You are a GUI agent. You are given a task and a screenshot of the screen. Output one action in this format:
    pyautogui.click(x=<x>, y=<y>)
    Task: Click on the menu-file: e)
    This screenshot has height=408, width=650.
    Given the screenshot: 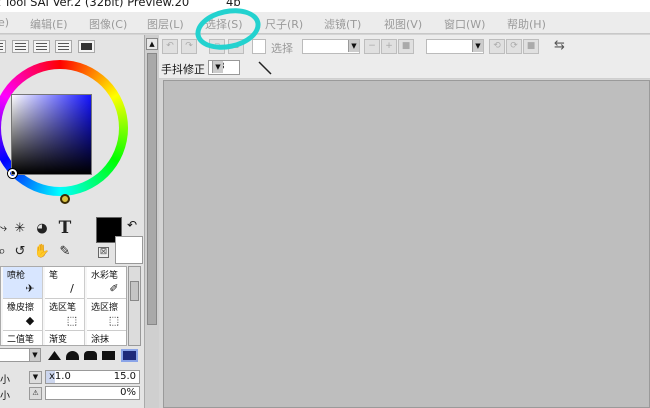 What is the action you would take?
    pyautogui.click(x=4, y=22)
    